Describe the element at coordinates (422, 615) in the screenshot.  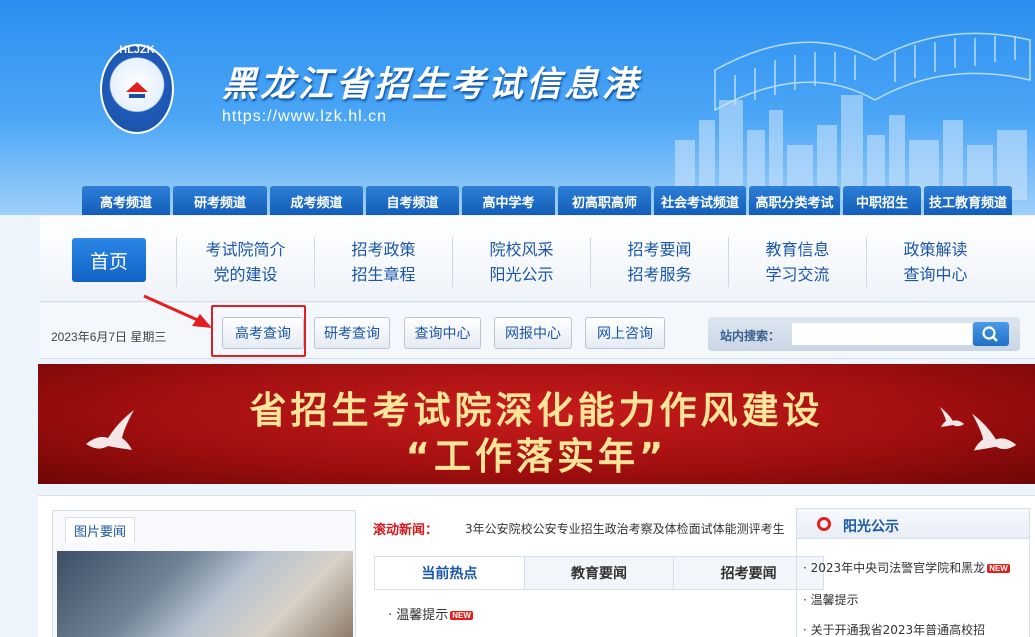
I see `news-item-text: 温馨提示` at that location.